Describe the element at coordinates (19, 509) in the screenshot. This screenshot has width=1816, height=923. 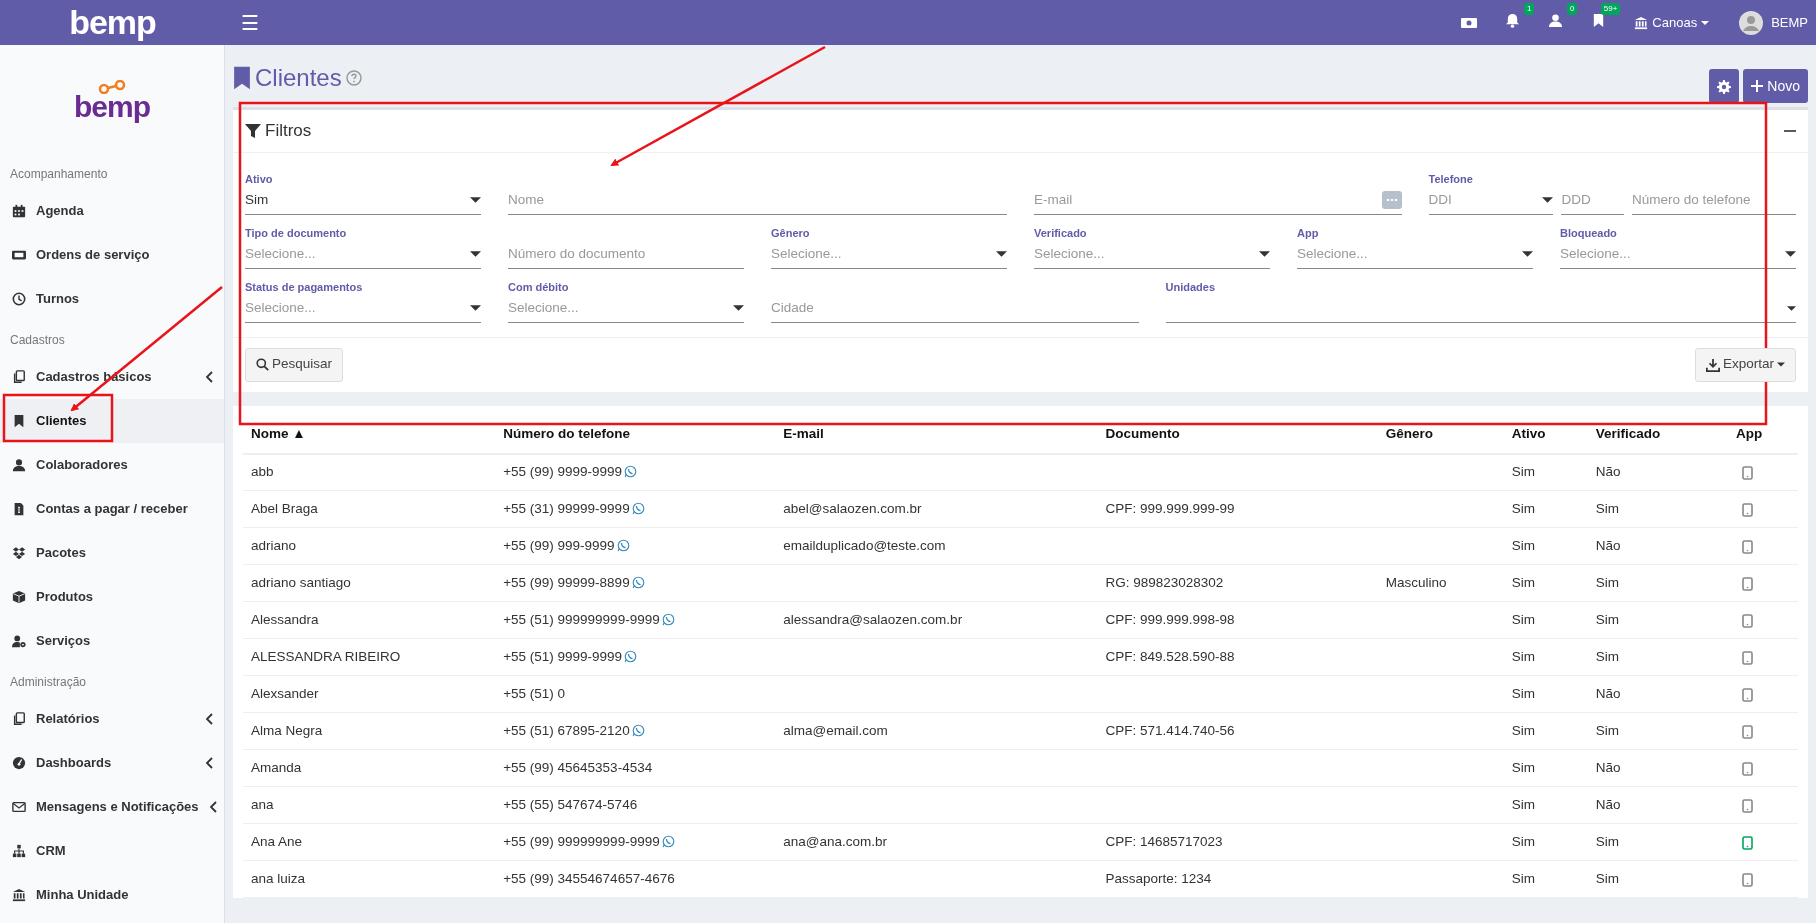
I see `document-icon` at that location.